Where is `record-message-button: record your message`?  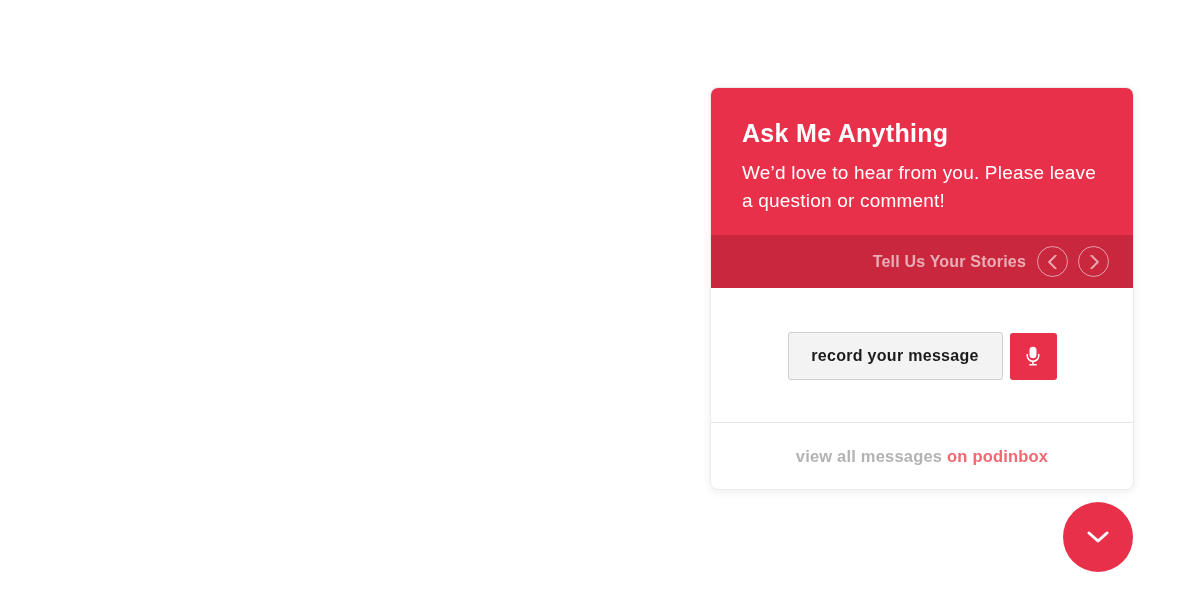 record-message-button: record your message is located at coordinates (895, 356).